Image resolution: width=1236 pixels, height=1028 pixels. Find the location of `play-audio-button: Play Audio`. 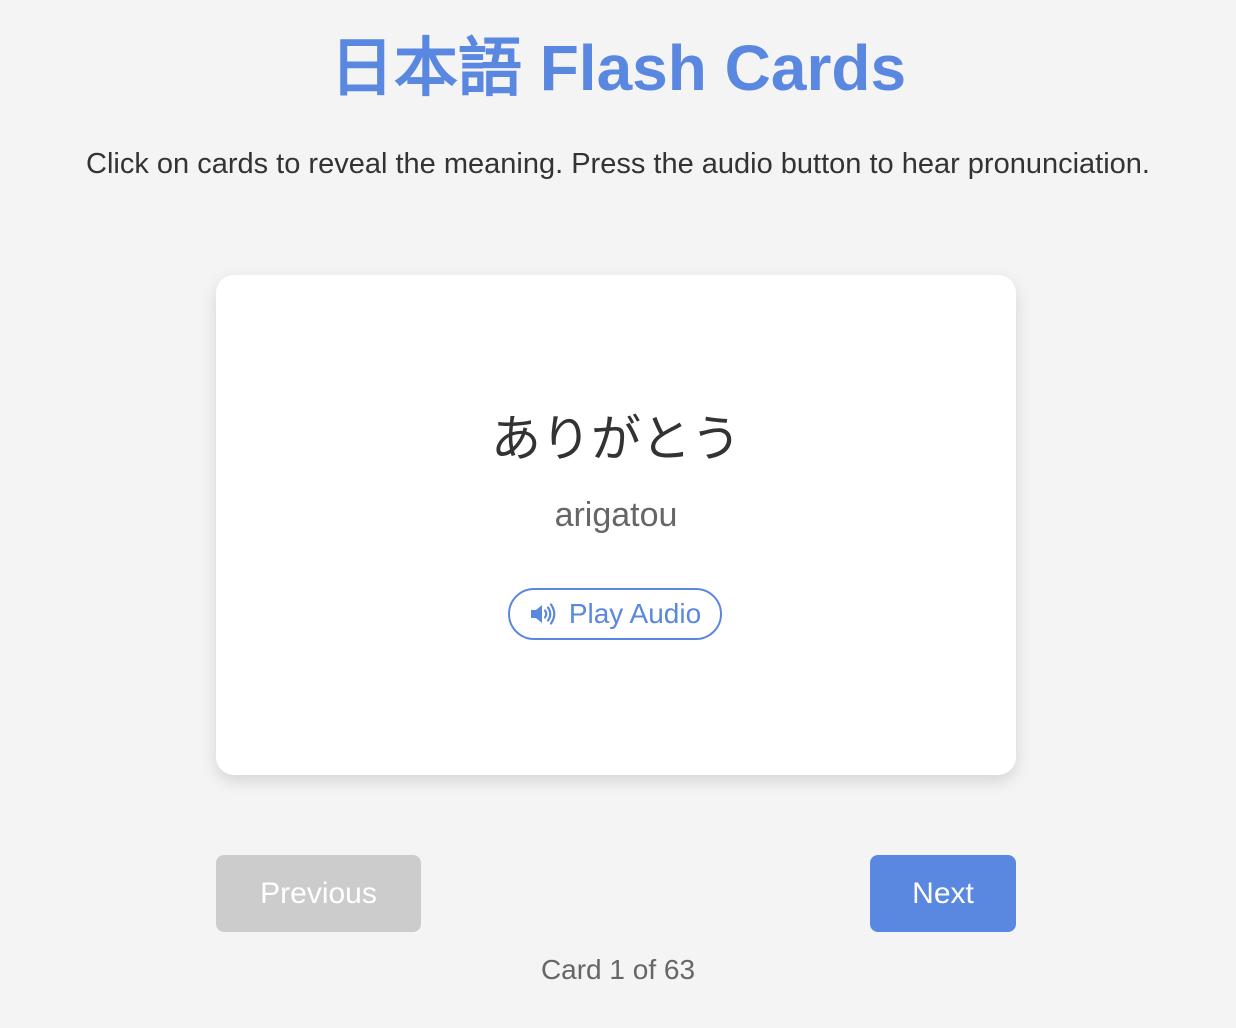

play-audio-button: Play Audio is located at coordinates (615, 614).